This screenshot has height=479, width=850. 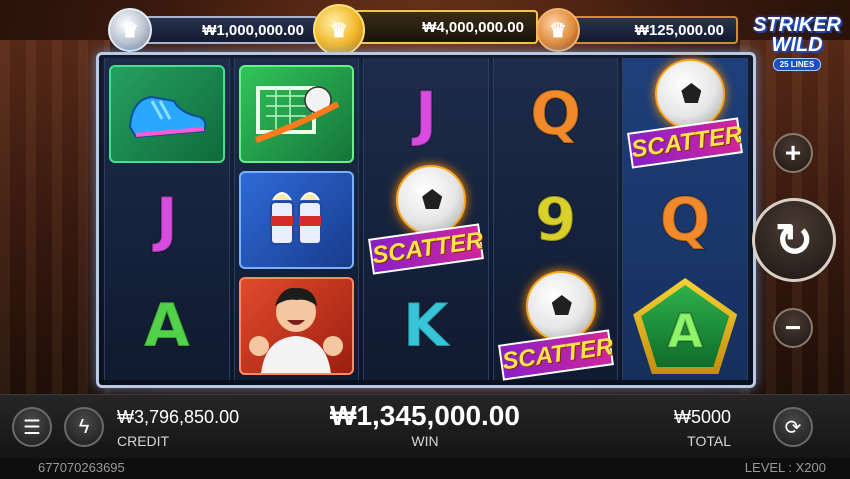 What do you see at coordinates (793, 328) in the screenshot?
I see `bet-decrease-button: −` at bounding box center [793, 328].